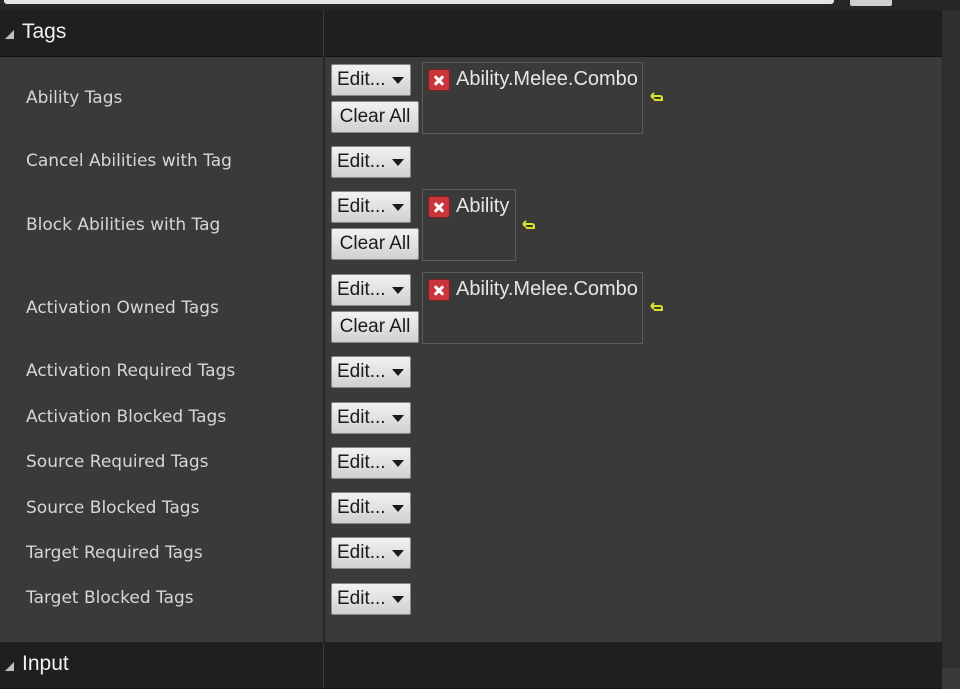 This screenshot has height=689, width=960. What do you see at coordinates (74, 98) in the screenshot?
I see `row-label-ability-tags: Ability Tags` at bounding box center [74, 98].